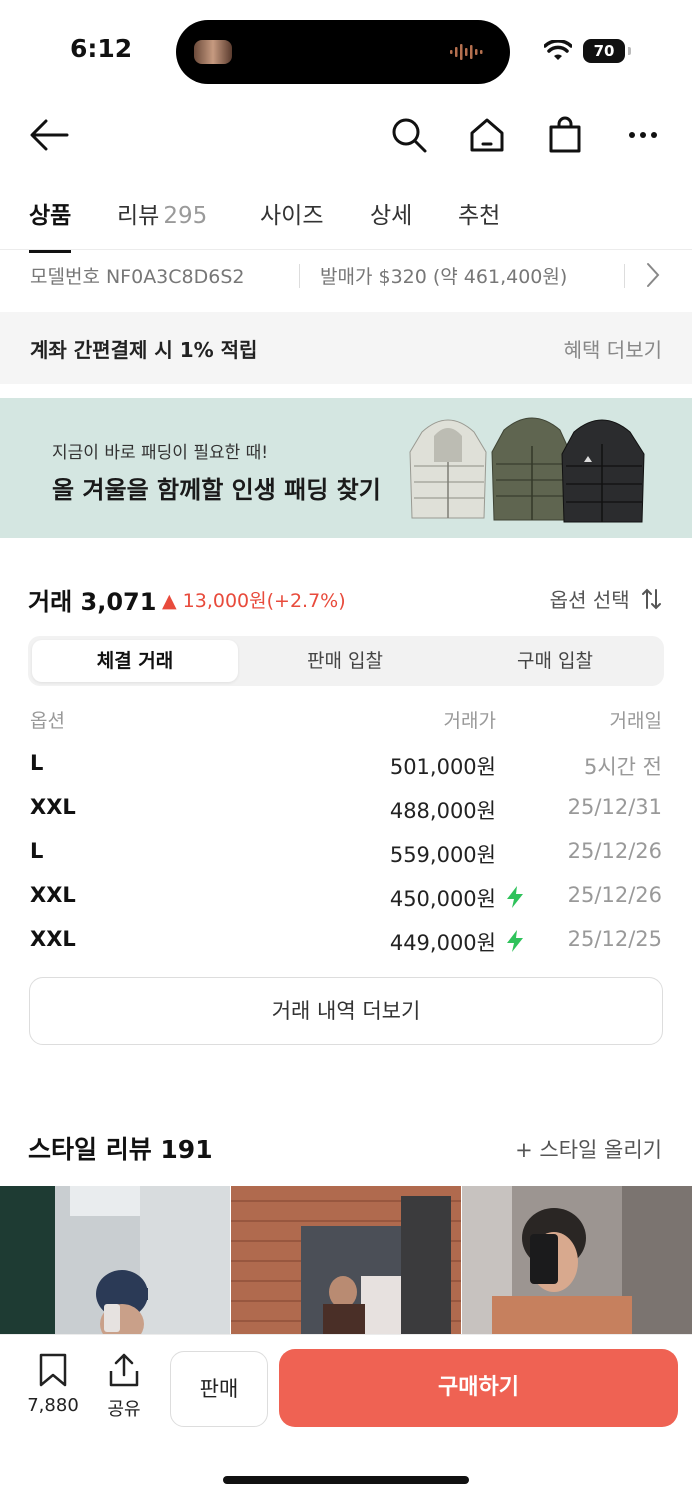 The image size is (692, 1500). Describe the element at coordinates (346, 1480) in the screenshot. I see `home-indicator` at that location.